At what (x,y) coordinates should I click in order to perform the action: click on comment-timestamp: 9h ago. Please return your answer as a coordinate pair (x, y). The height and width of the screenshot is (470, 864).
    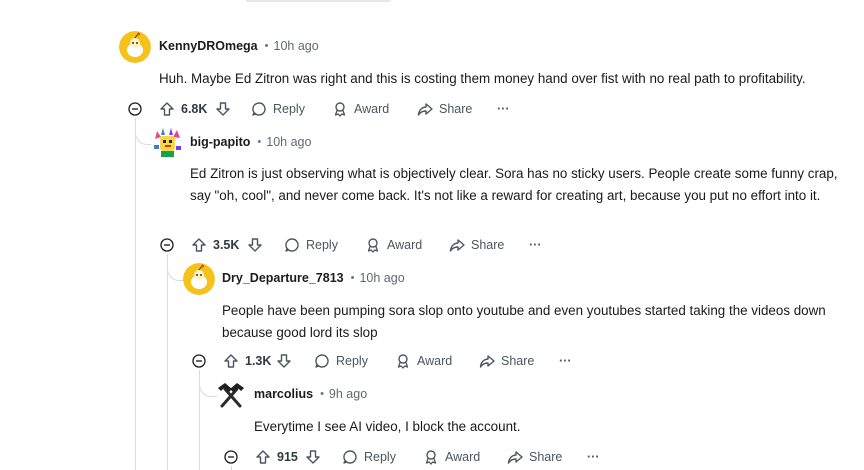
    Looking at the image, I should click on (348, 394).